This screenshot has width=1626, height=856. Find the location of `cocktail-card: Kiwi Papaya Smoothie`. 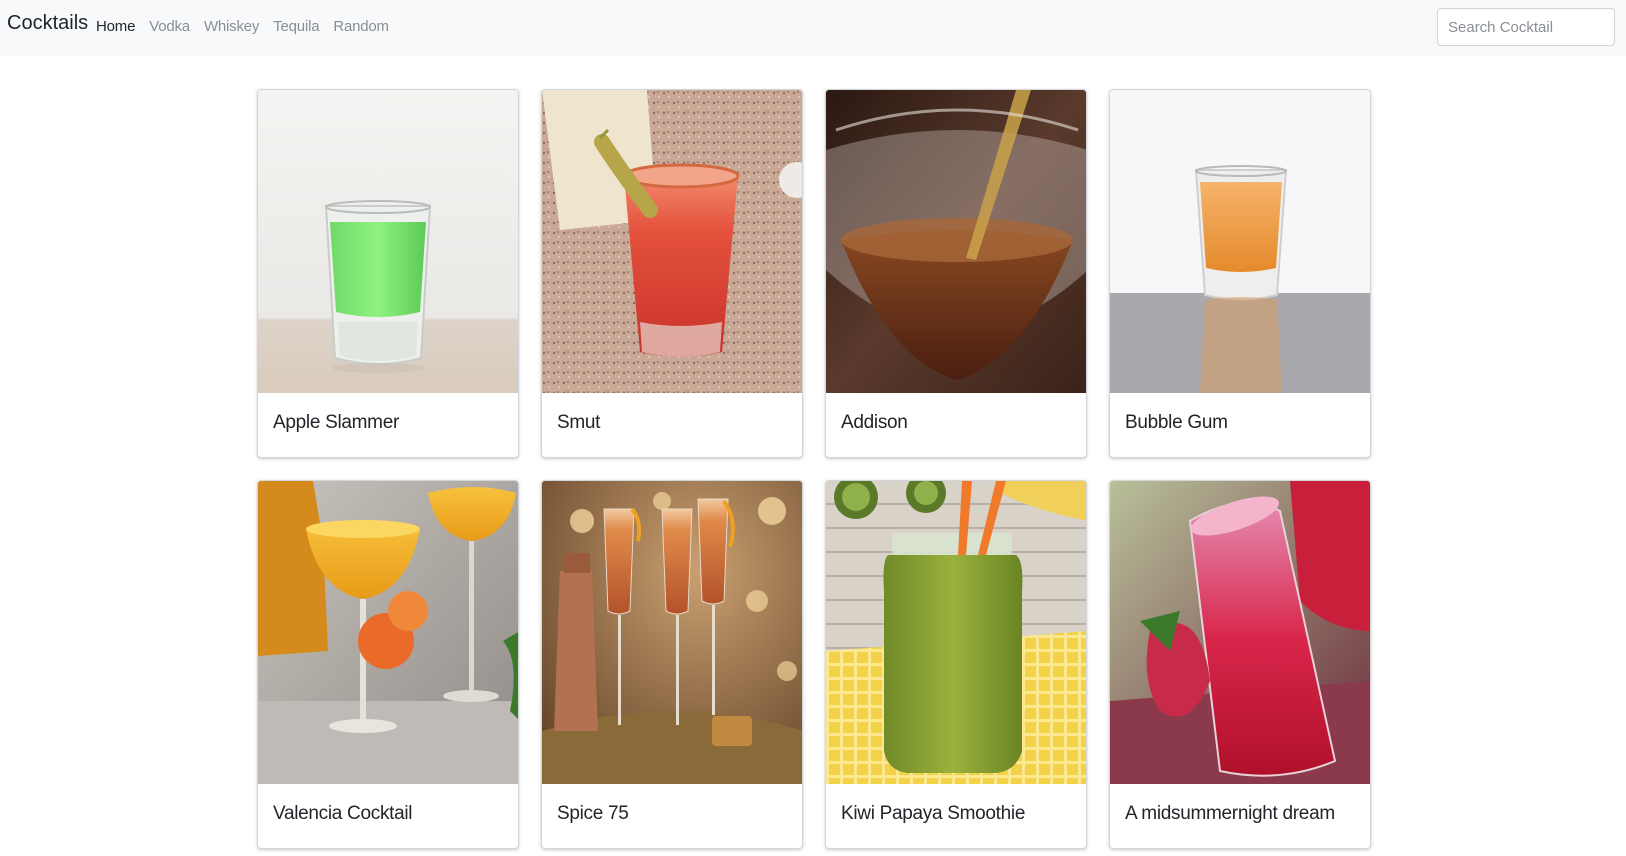

cocktail-card: Kiwi Papaya Smoothie is located at coordinates (956, 664).